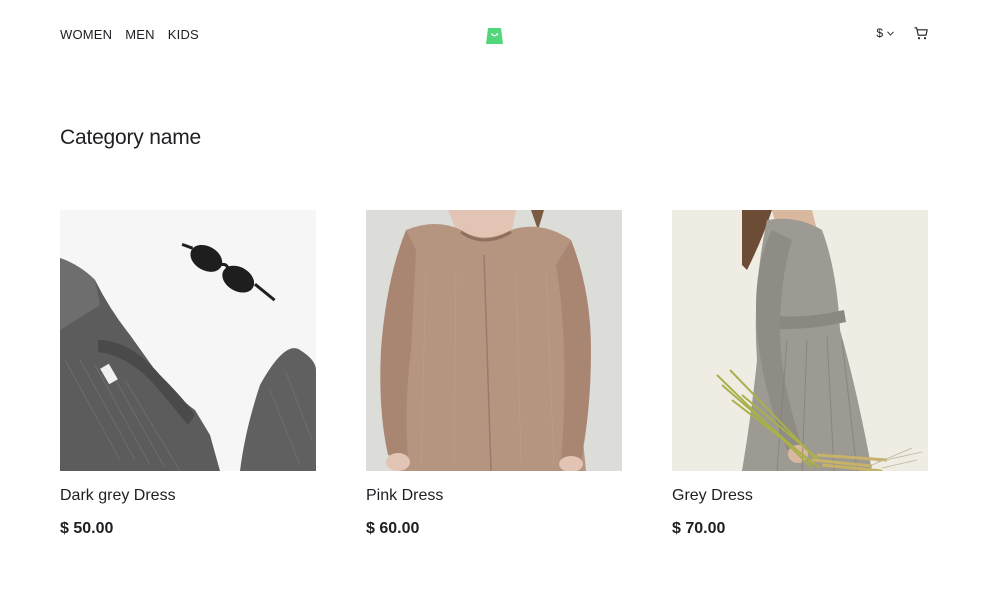 The image size is (988, 599). What do you see at coordinates (140, 34) in the screenshot?
I see `nav-link-men: MEN` at bounding box center [140, 34].